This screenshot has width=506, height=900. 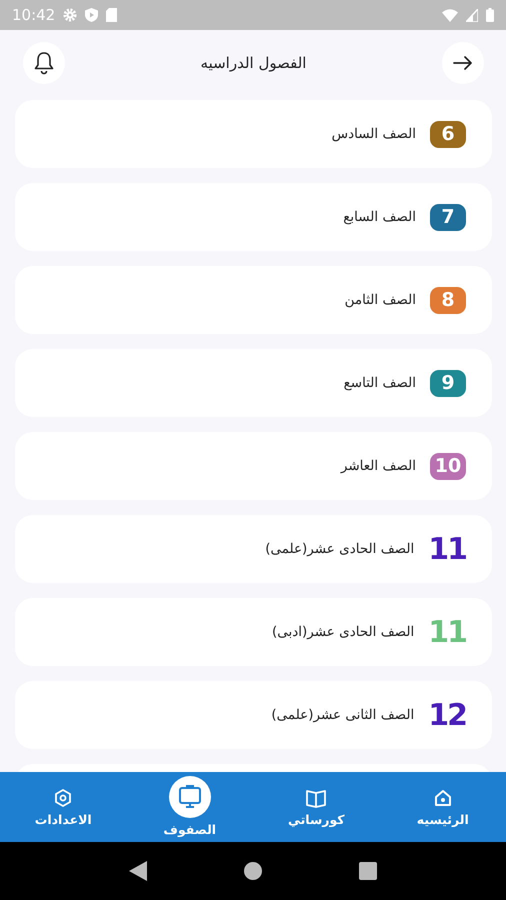 What do you see at coordinates (448, 383) in the screenshot?
I see `grade-number-badge: 9` at bounding box center [448, 383].